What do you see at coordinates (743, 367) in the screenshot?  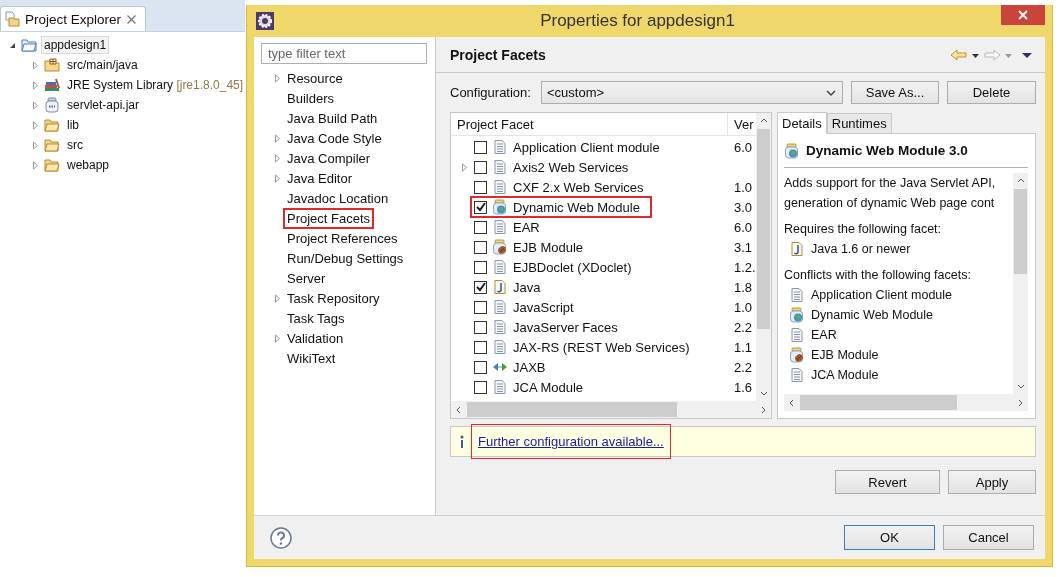 I see `facet-version: 2.2` at bounding box center [743, 367].